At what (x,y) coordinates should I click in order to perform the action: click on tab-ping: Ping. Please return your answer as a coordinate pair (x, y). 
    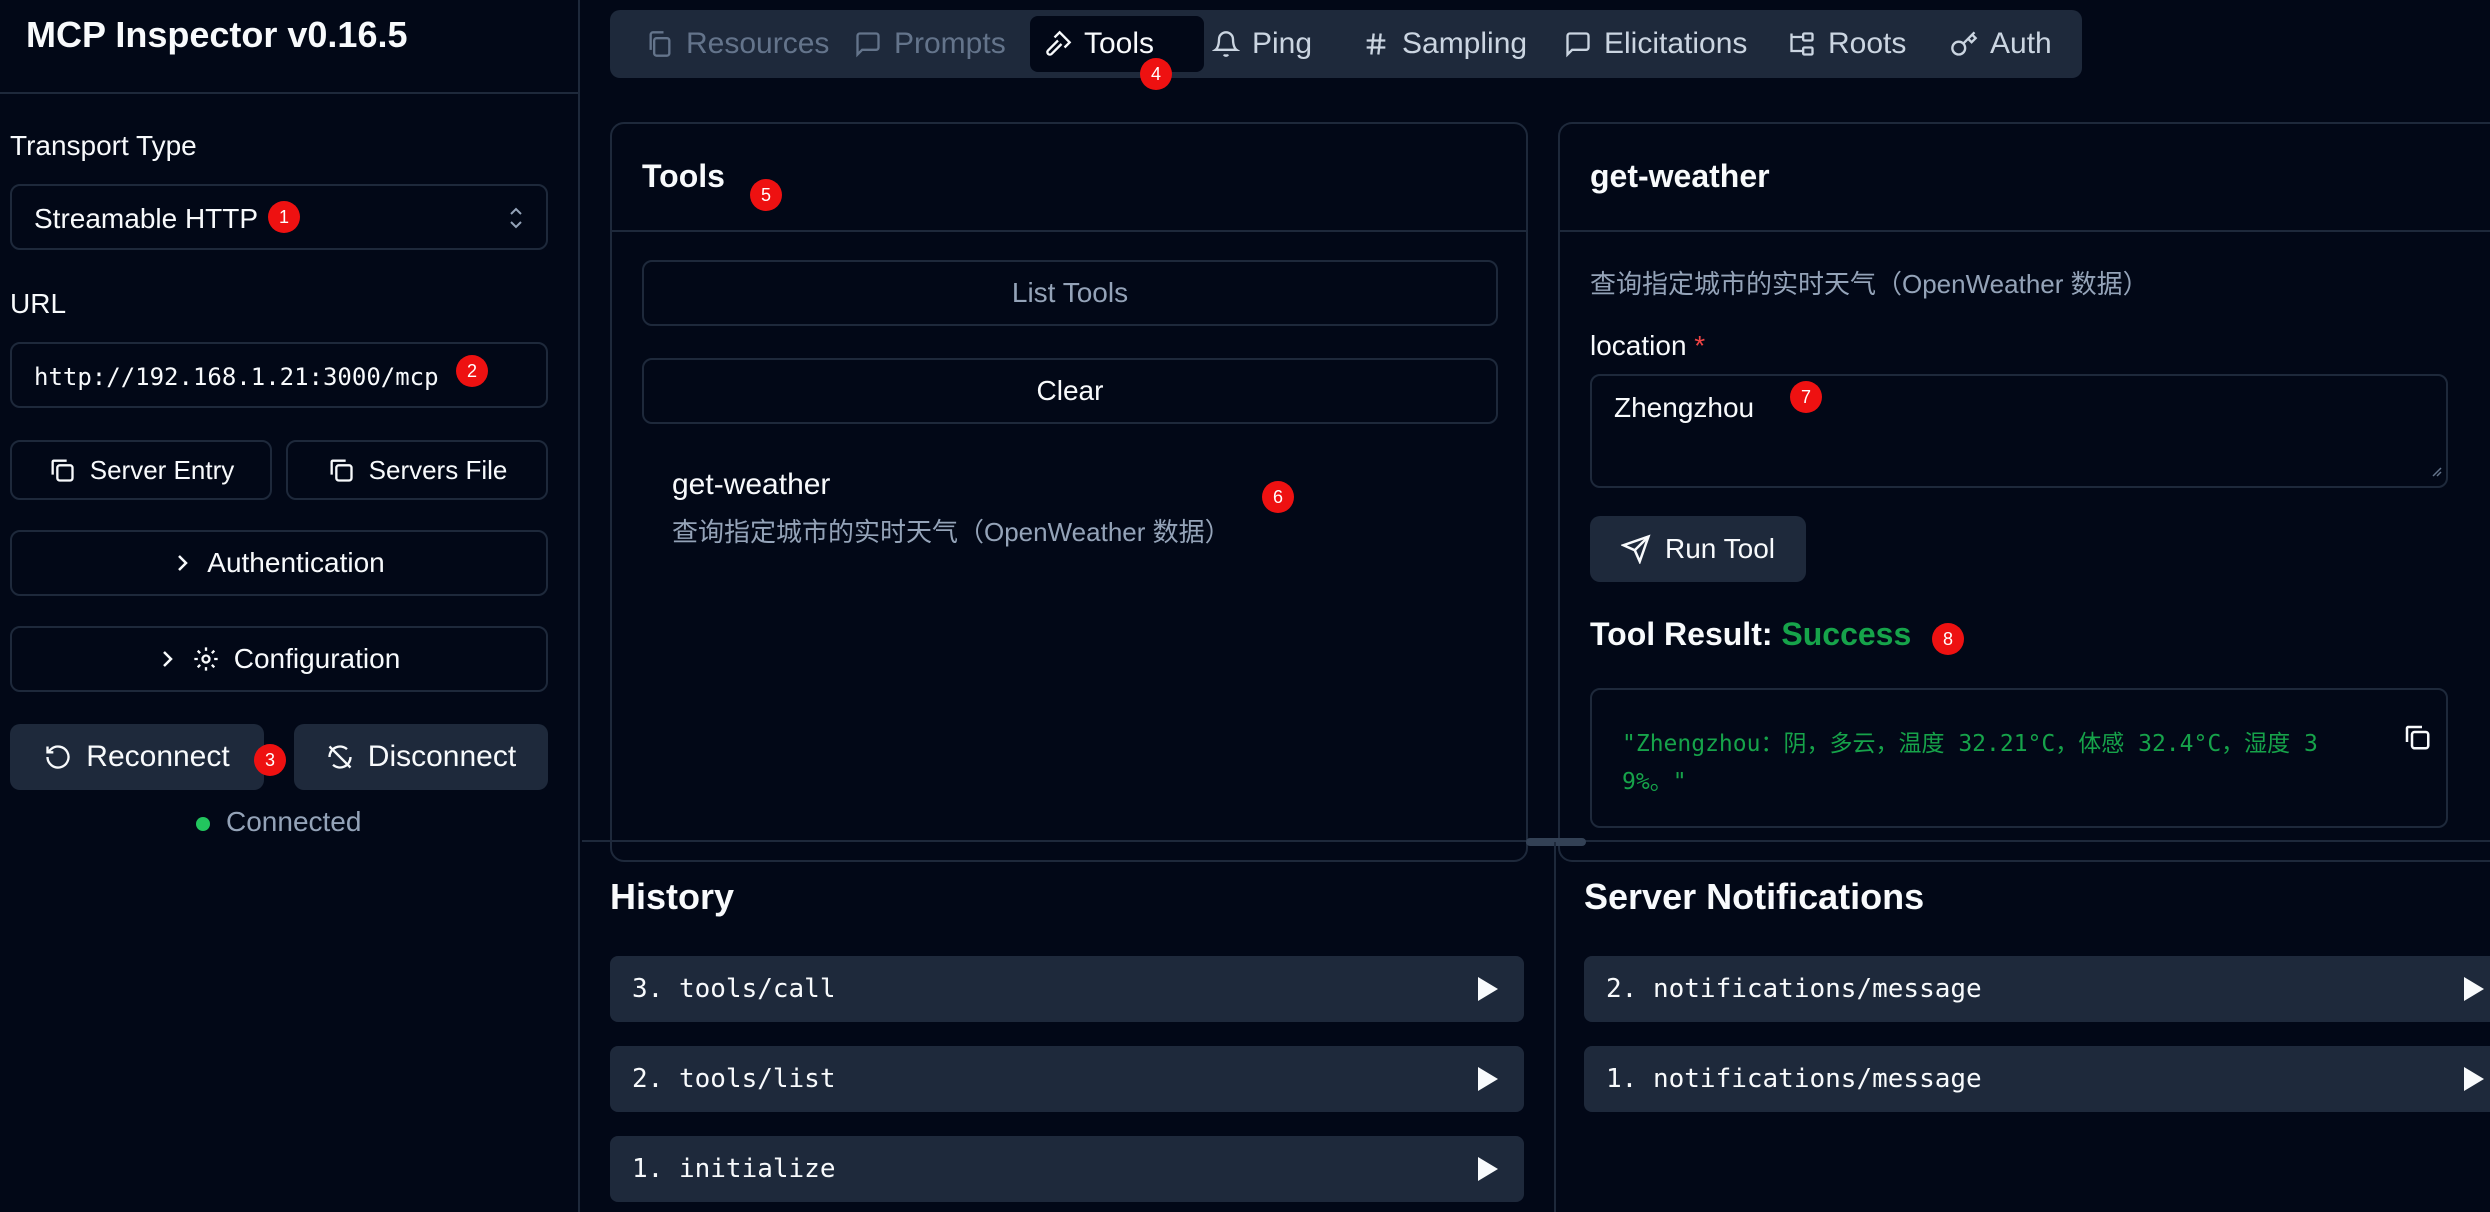
    Looking at the image, I should click on (1262, 44).